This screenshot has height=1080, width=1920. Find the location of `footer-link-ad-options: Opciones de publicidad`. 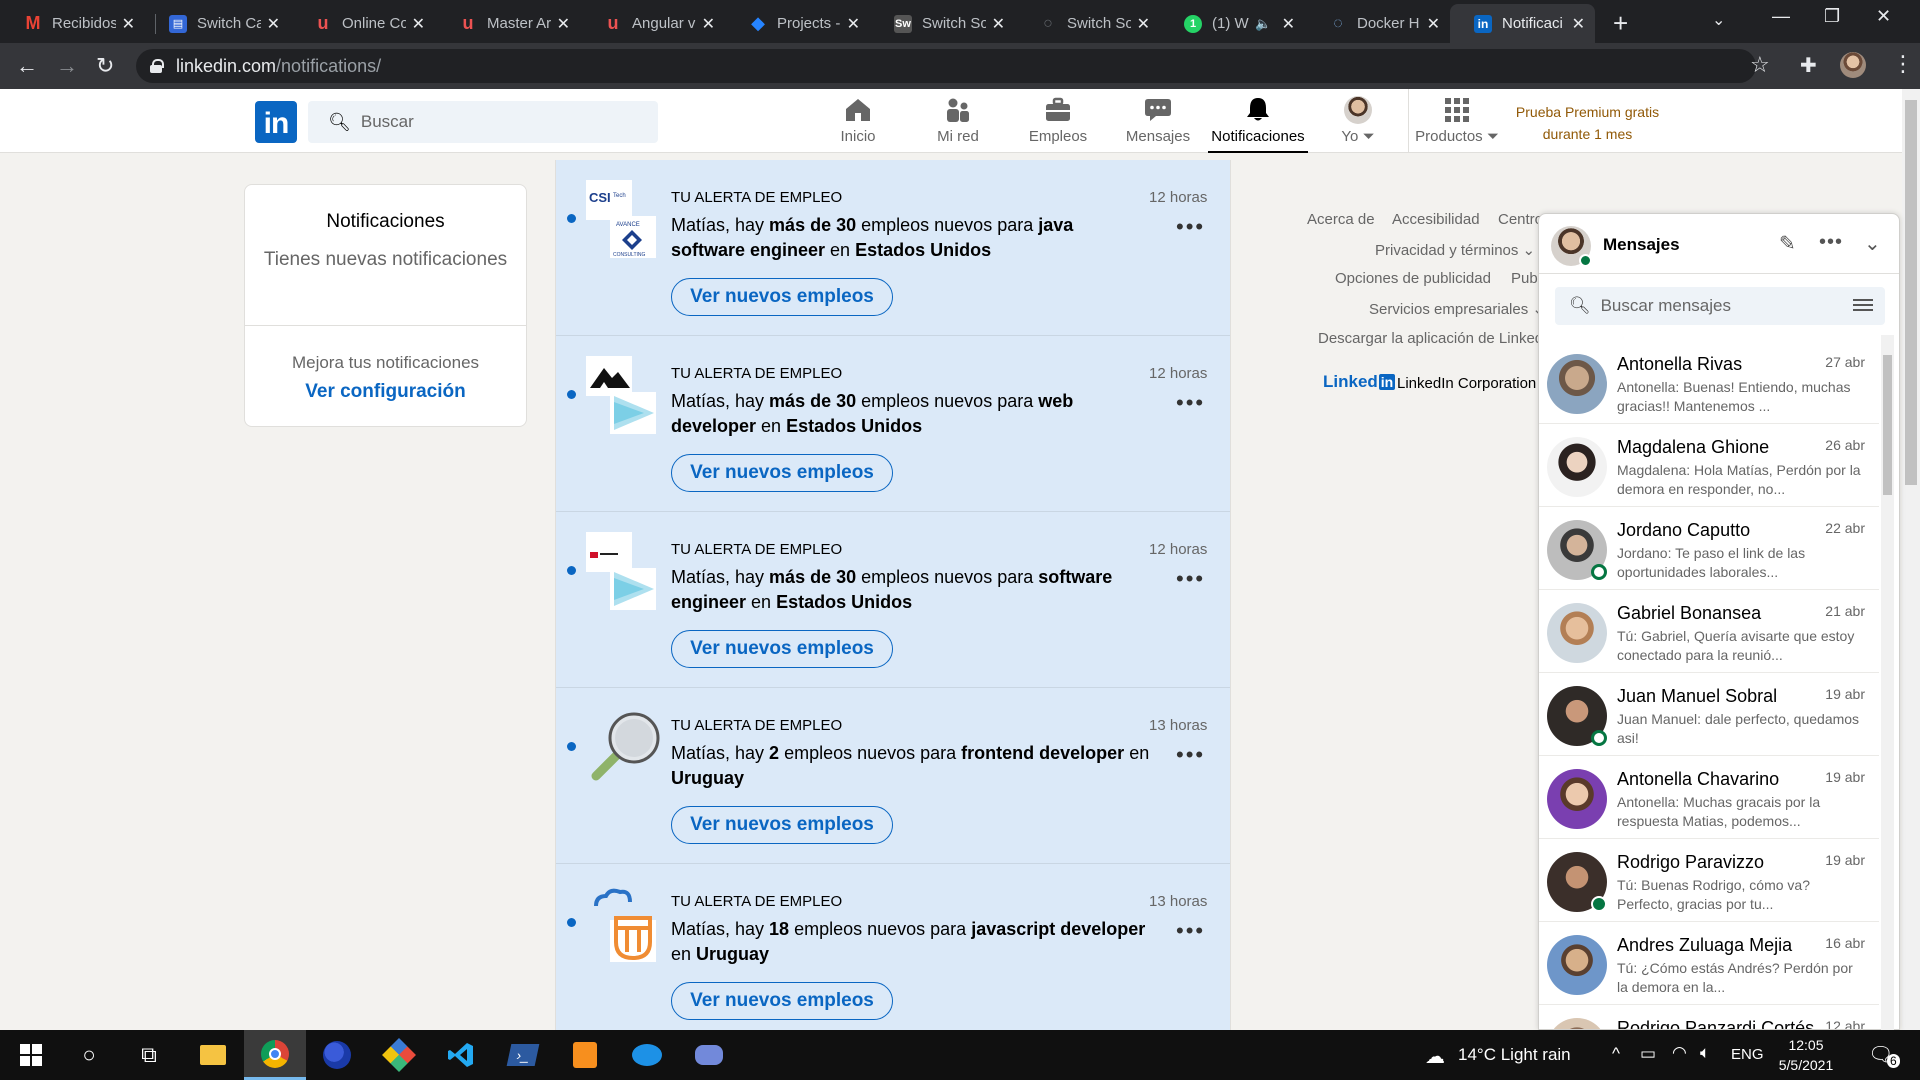

footer-link-ad-options: Opciones de publicidad is located at coordinates (1413, 278).